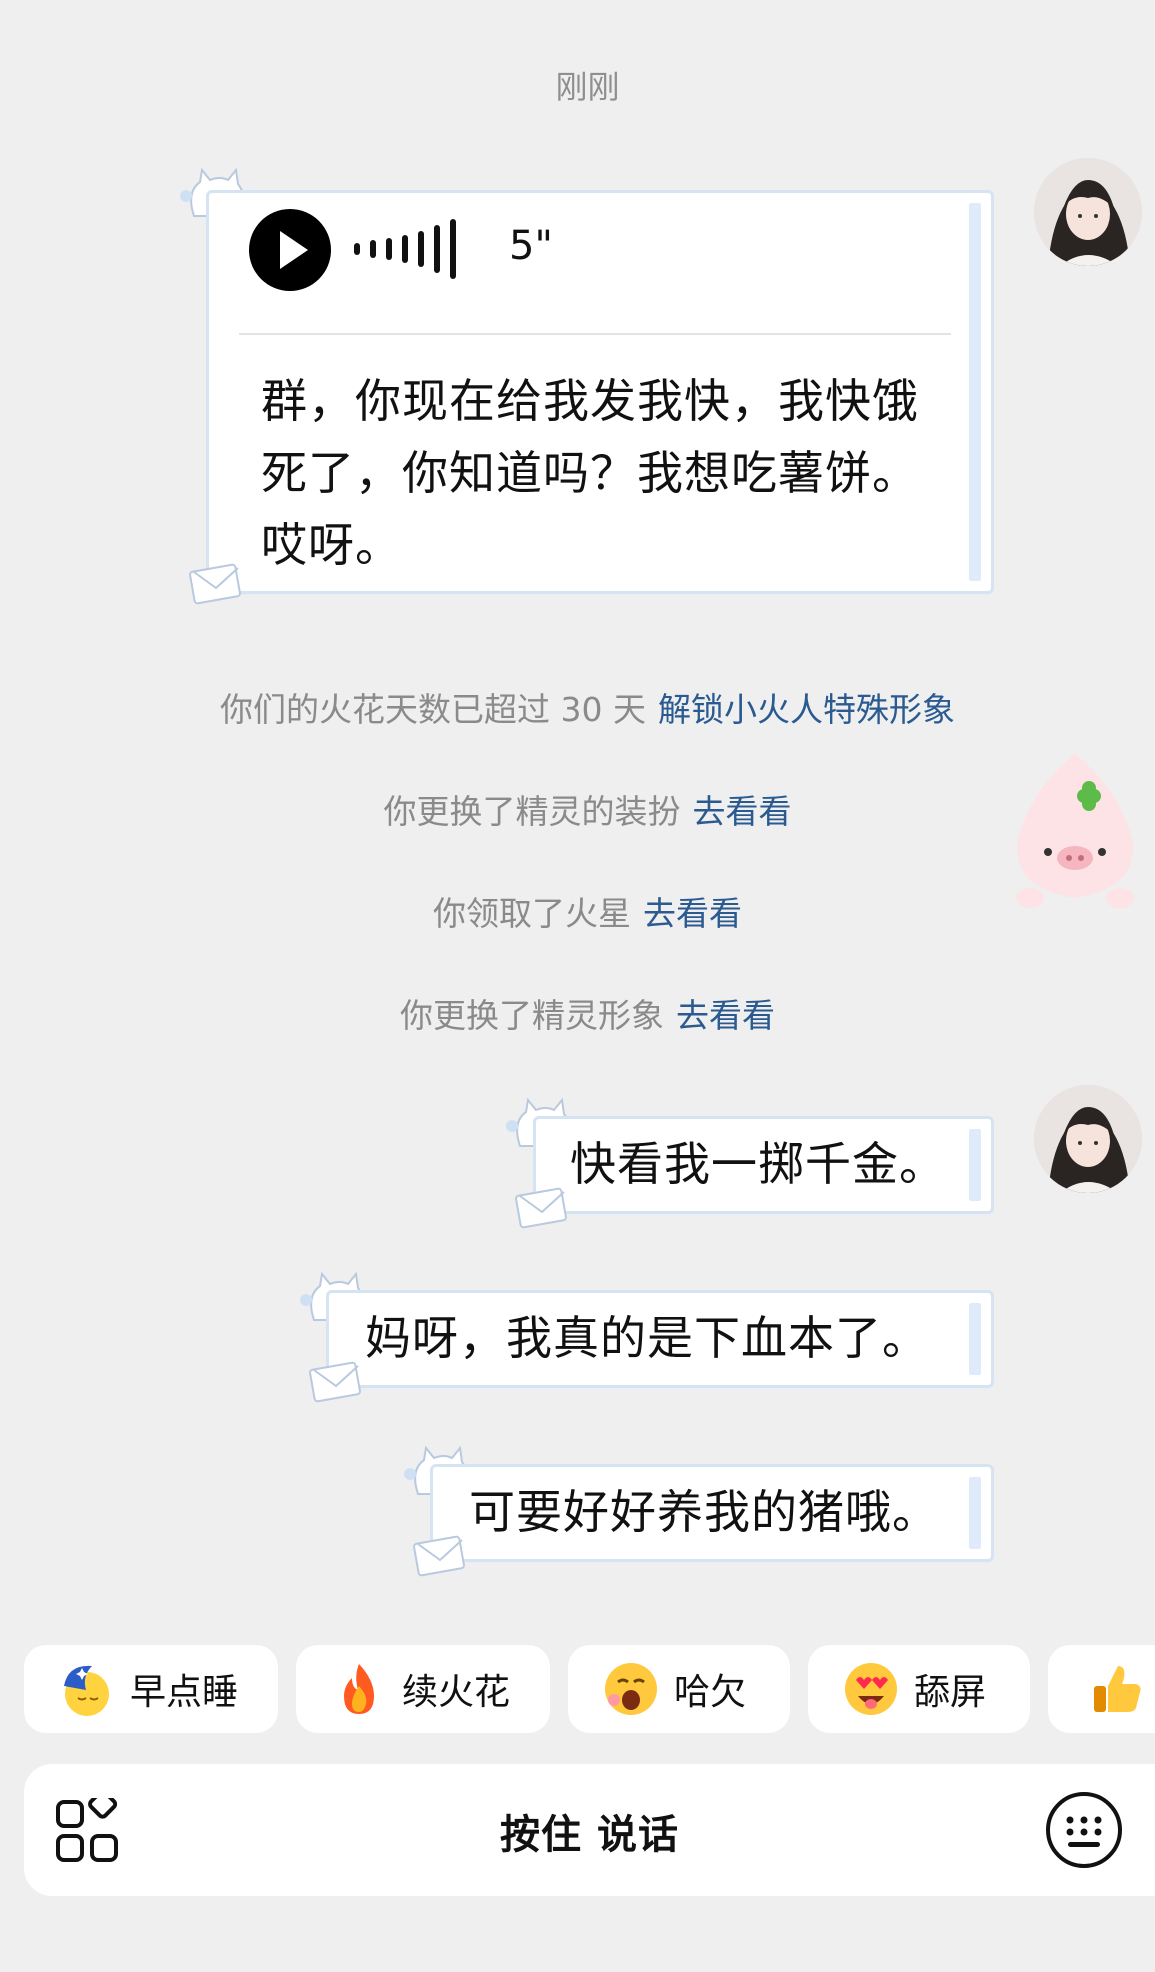 Image resolution: width=1155 pixels, height=1972 pixels. I want to click on voice-message-bubble: 5" 群，你现在给我发我快，我快饿死了，你知道吗？我想吃薯饼。哎呀。, so click(600, 392).